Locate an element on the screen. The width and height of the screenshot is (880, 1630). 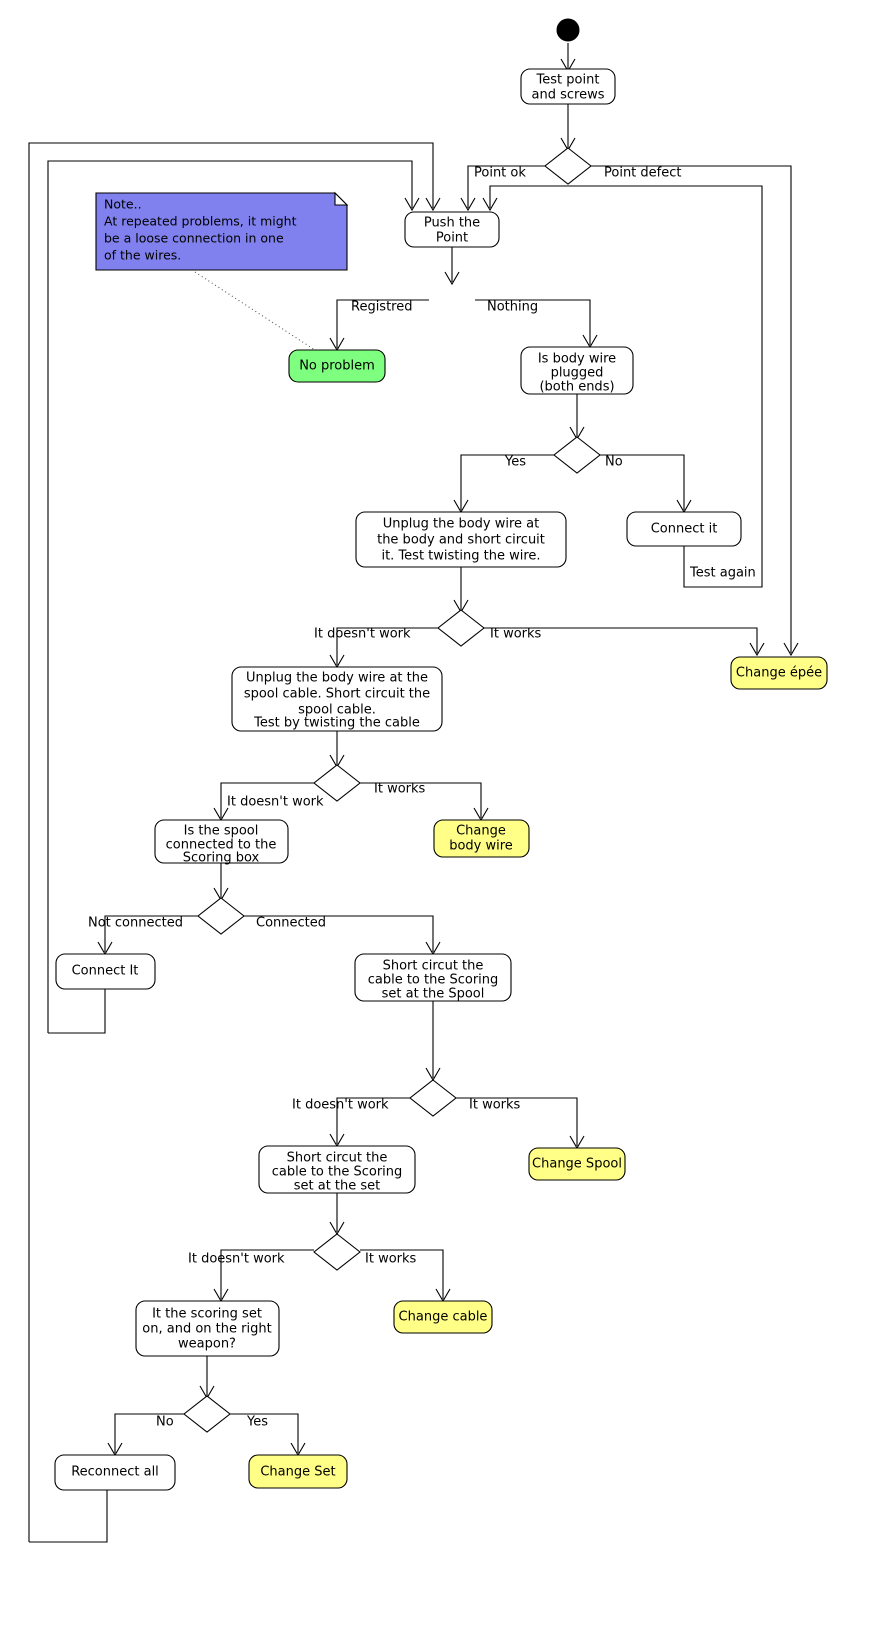
decision-spool-works is located at coordinates (433, 1098).